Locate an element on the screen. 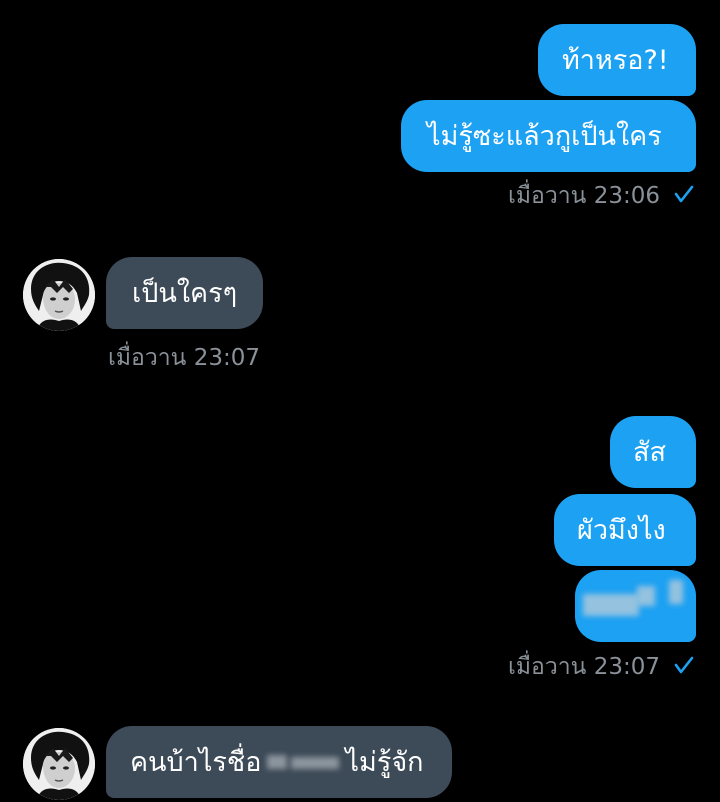  incoming-message: คนบ้าไรชื่อ ไม่รู้จัก is located at coordinates (279, 762).